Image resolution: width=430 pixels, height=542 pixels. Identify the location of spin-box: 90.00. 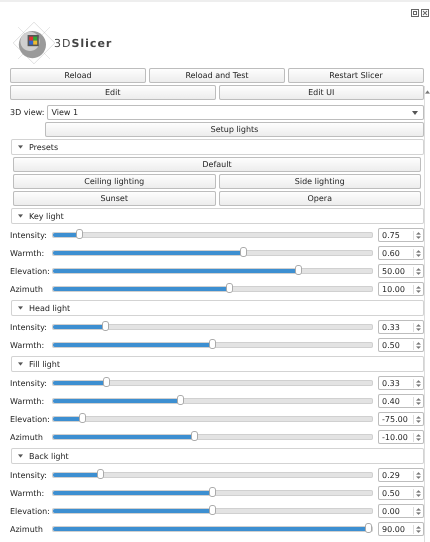
(401, 529).